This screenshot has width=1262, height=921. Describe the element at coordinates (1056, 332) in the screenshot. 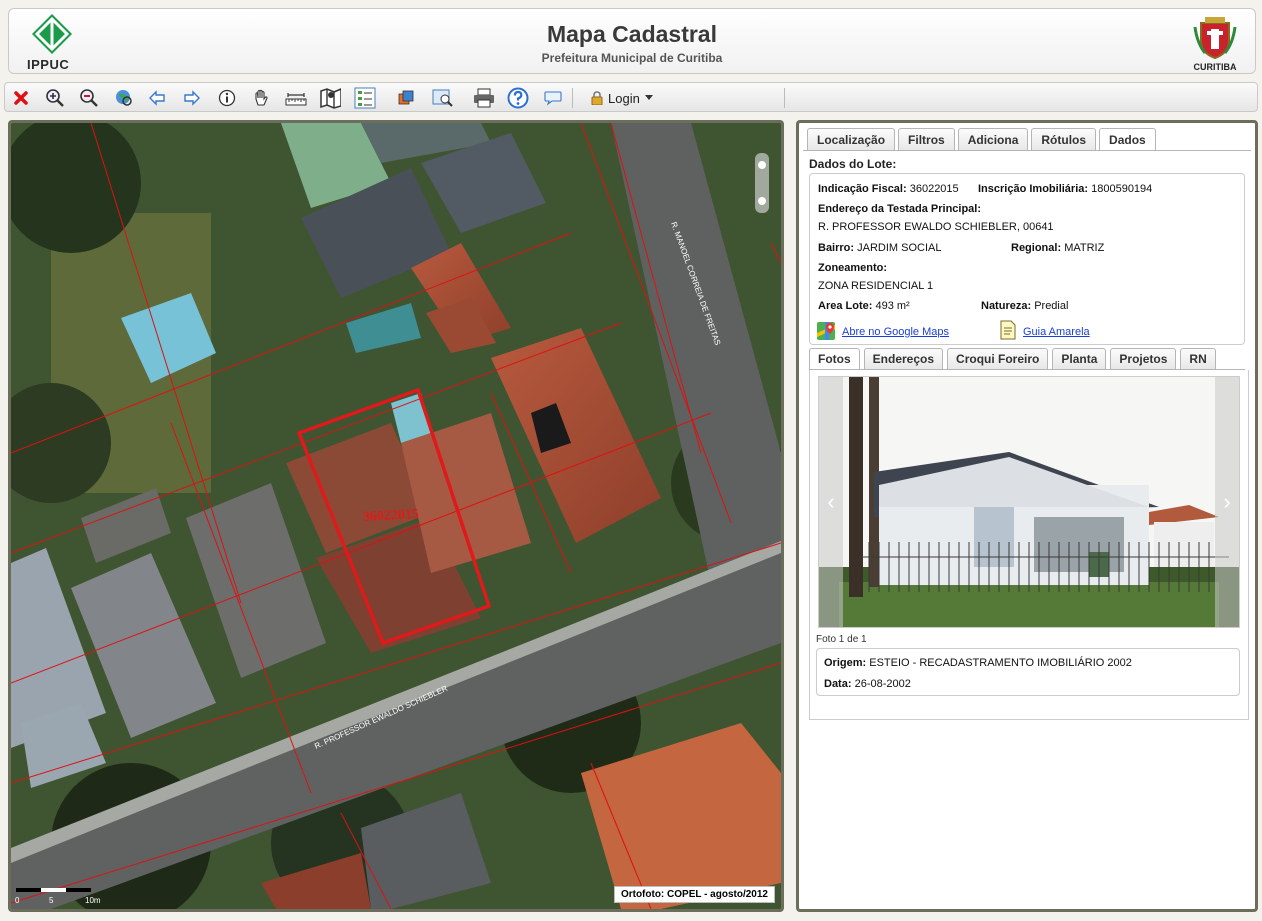

I see `guia-amarela-link: Guia Amarela` at that location.